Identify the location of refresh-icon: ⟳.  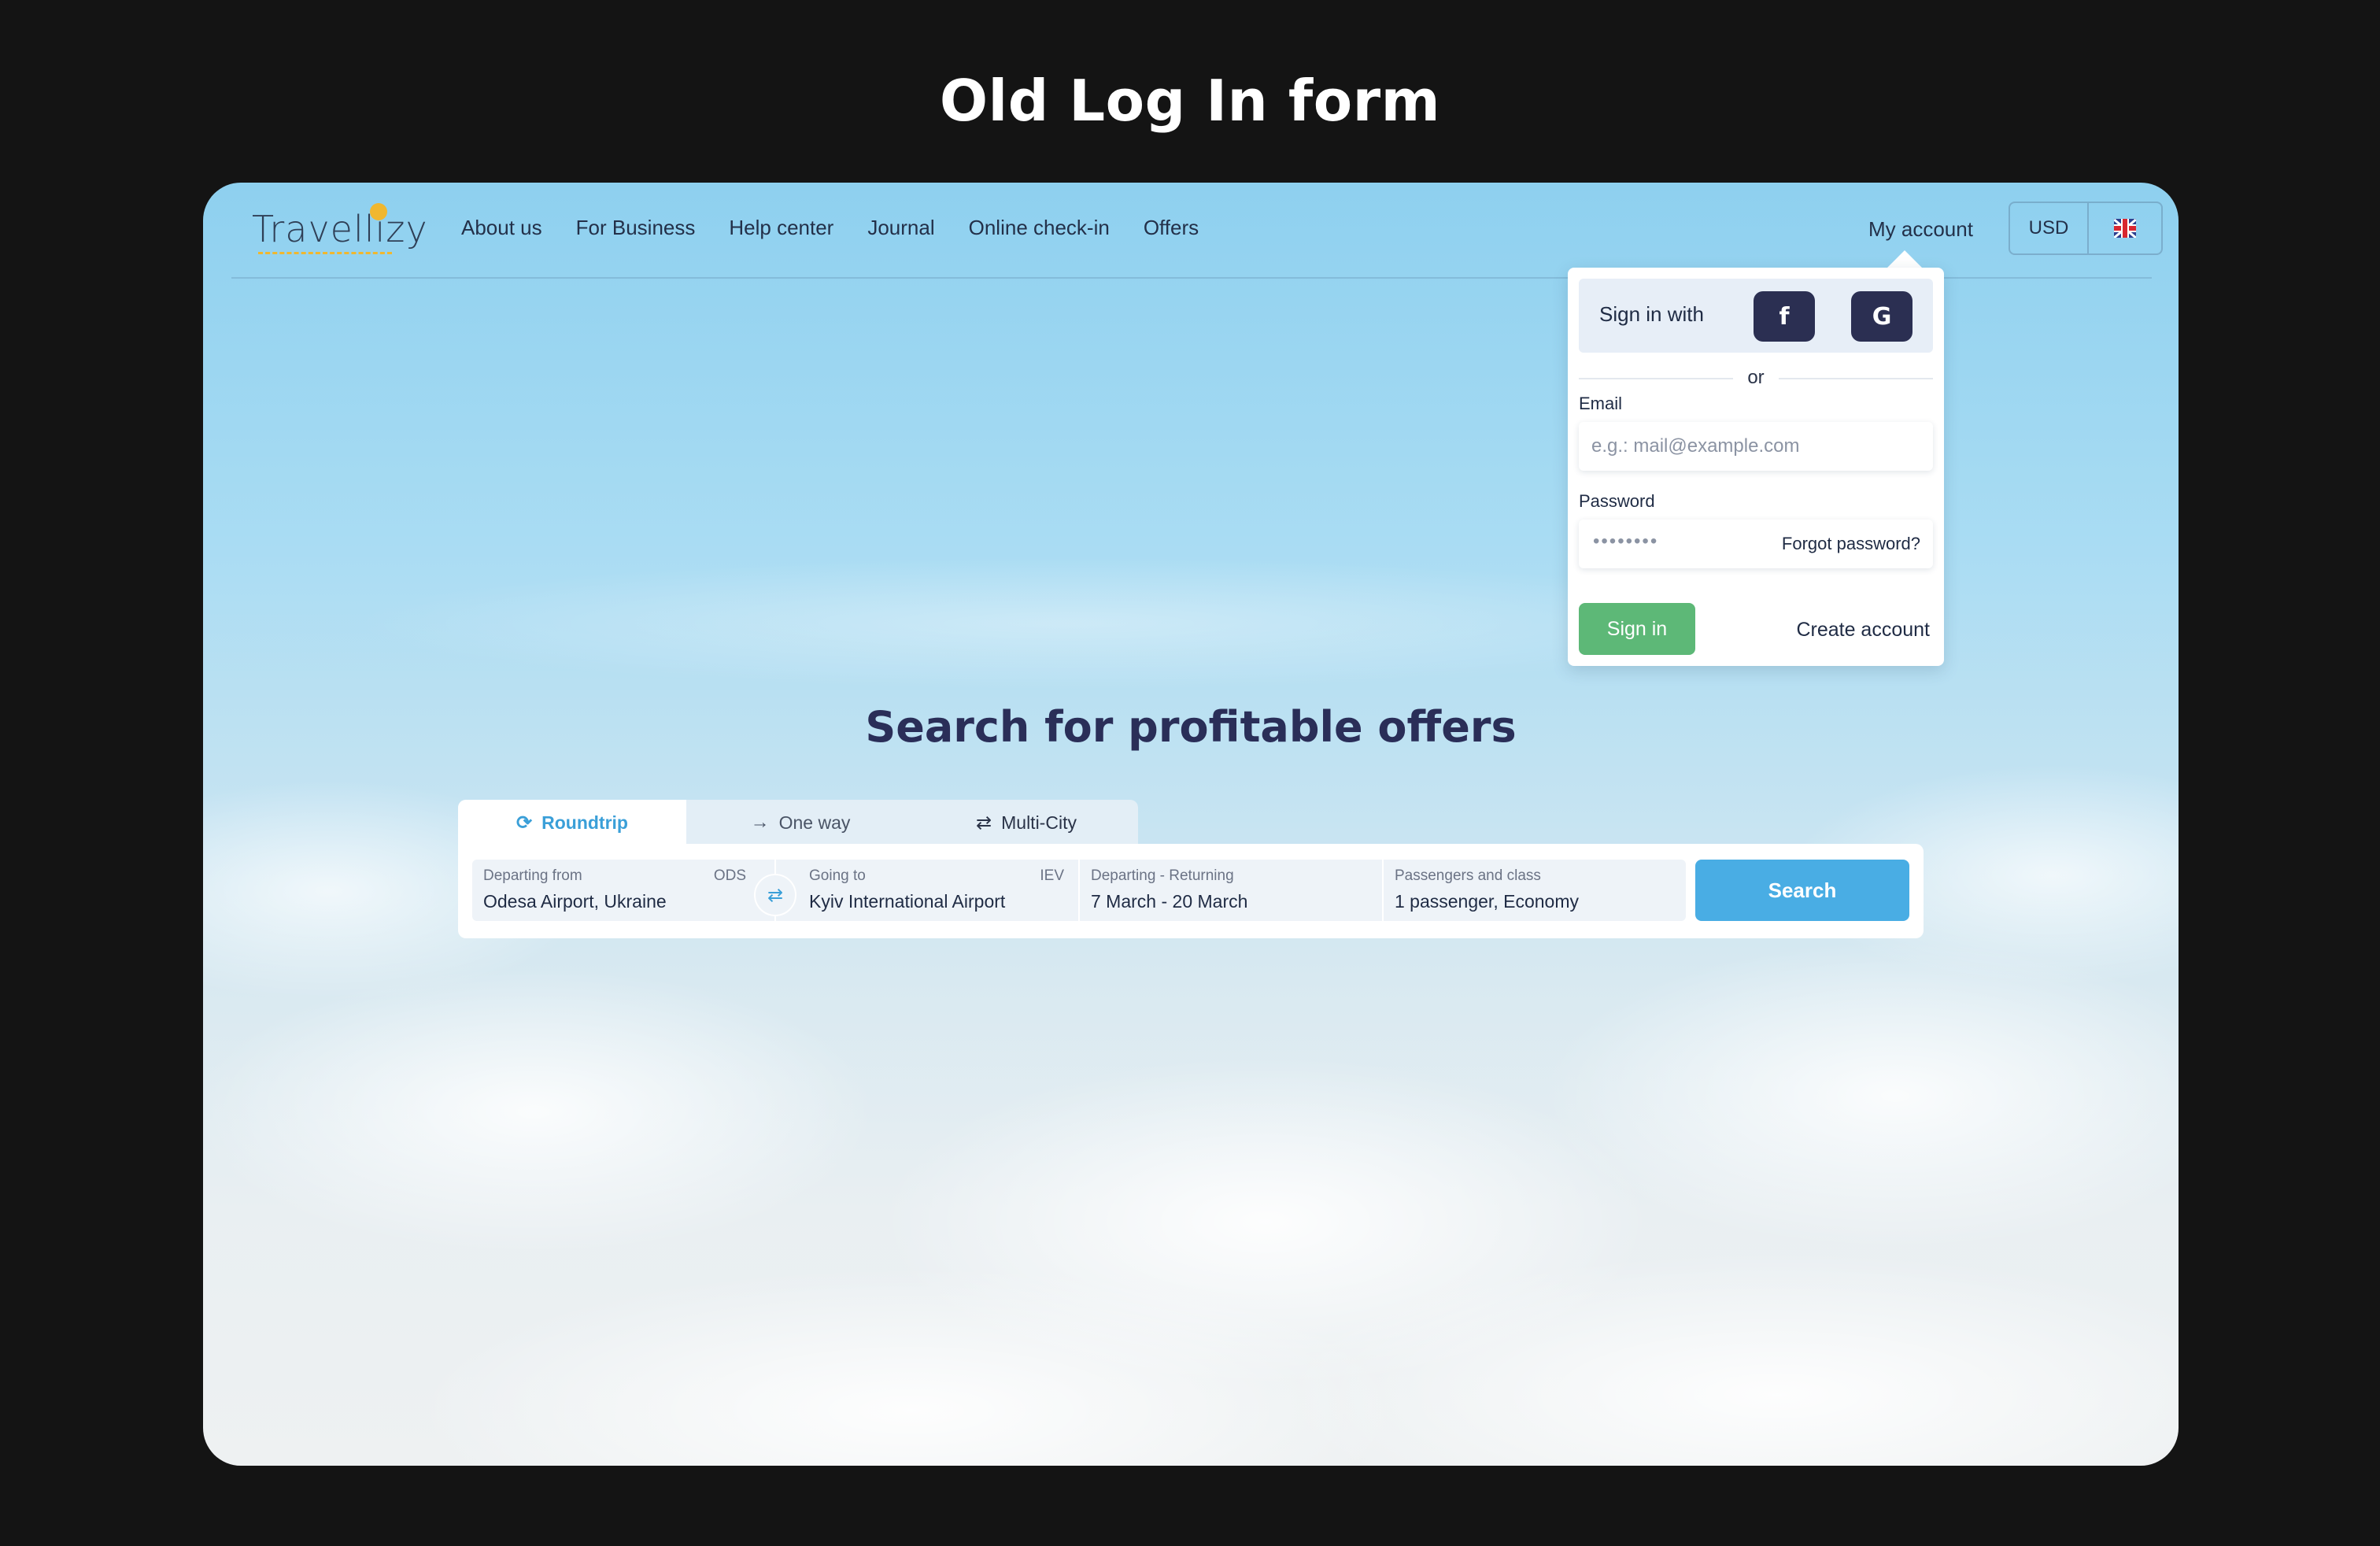
(524, 823).